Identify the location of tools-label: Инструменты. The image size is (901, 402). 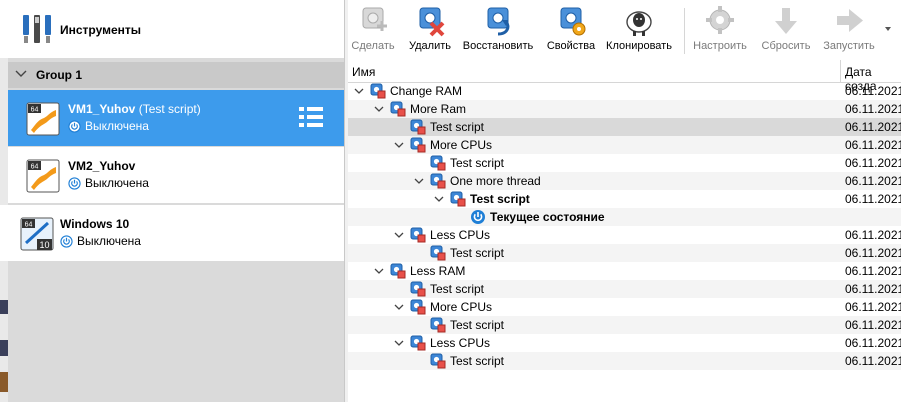
(101, 30).